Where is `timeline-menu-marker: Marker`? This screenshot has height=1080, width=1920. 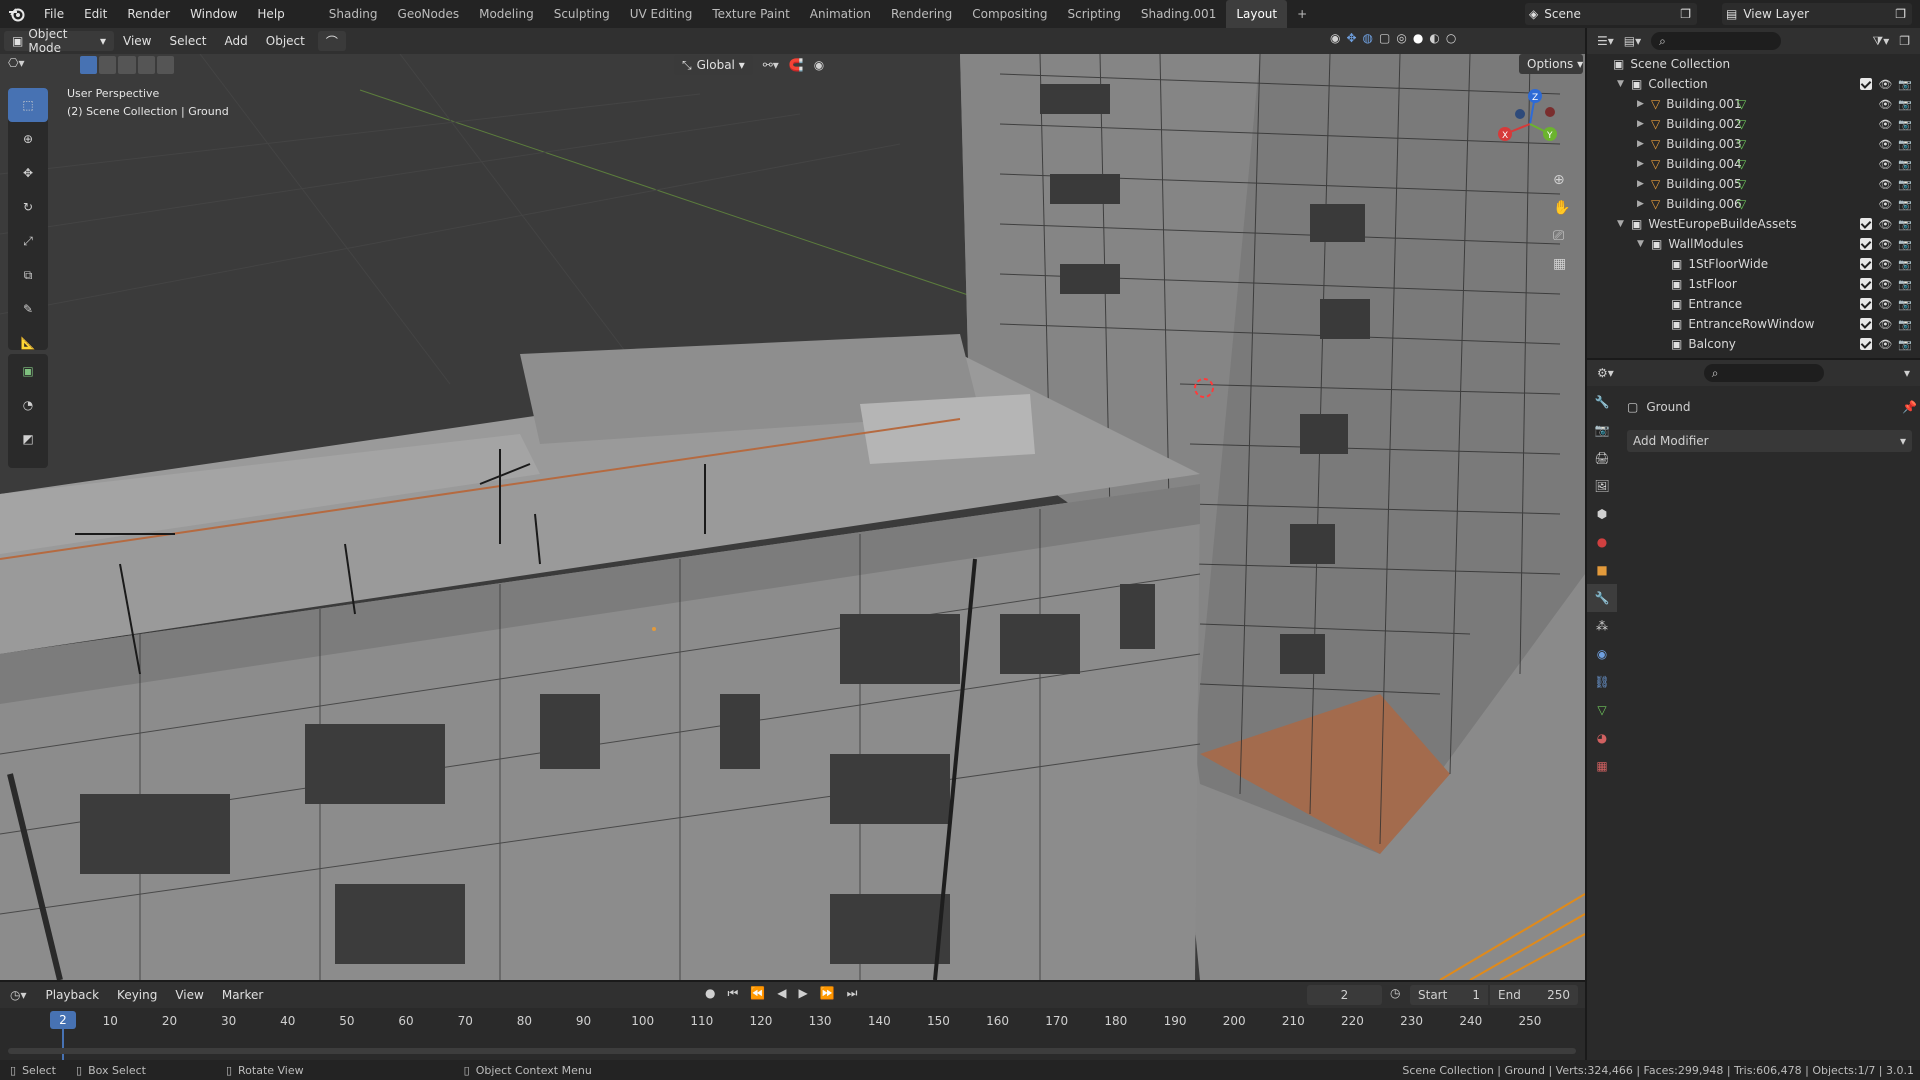
timeline-menu-marker: Marker is located at coordinates (242, 995).